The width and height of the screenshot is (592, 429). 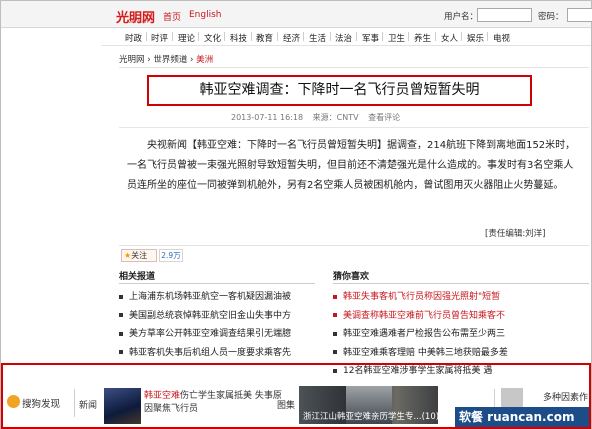 I want to click on guess-item-text: 韩亚空难遇难者尸检报告公布需至少两三, so click(x=424, y=334).